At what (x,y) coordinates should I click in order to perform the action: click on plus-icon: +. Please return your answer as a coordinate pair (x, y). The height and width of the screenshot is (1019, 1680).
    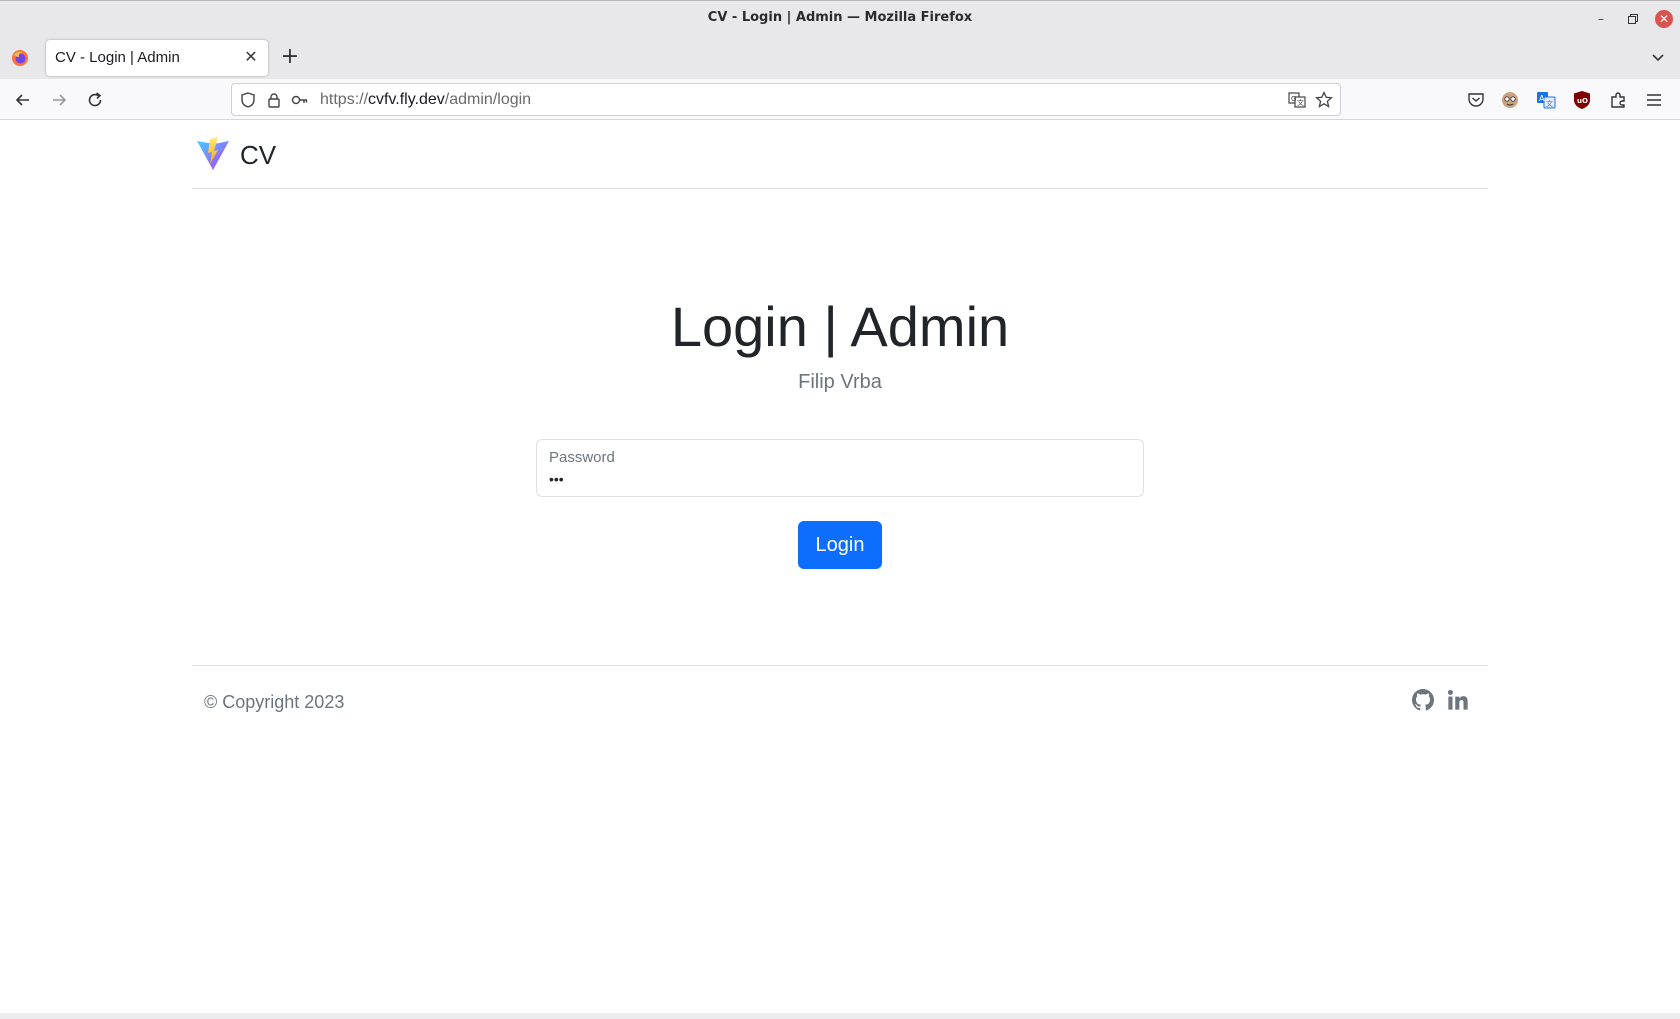
    Looking at the image, I should click on (290, 57).